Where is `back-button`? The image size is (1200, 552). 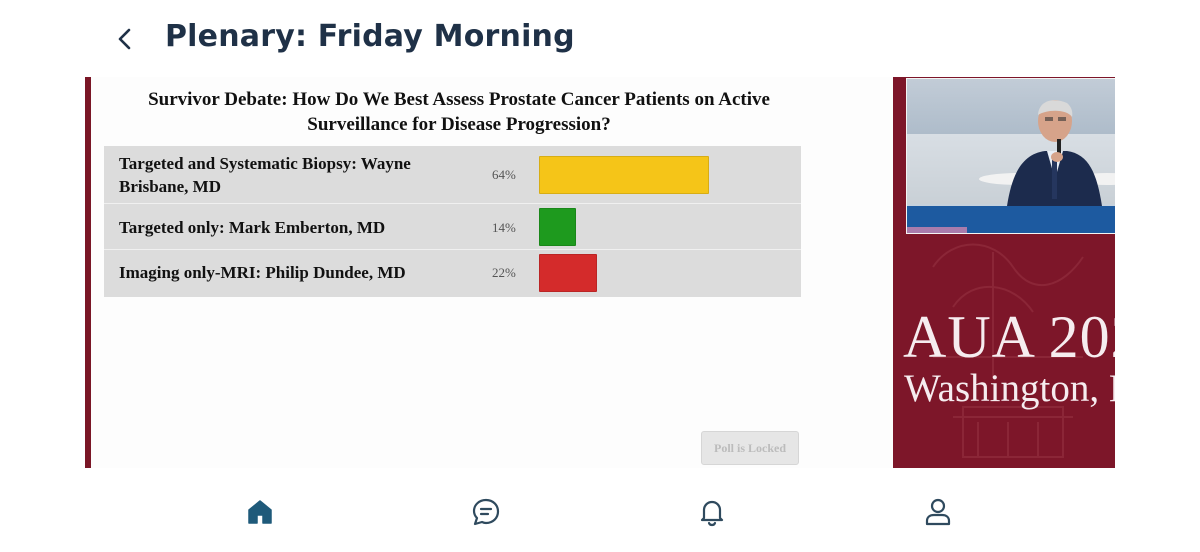
back-button is located at coordinates (124, 40).